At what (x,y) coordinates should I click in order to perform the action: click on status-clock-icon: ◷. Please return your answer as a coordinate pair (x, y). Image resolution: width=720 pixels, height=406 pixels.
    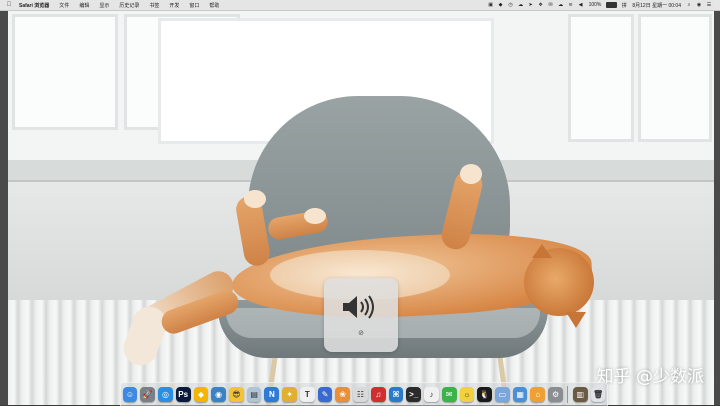
    Looking at the image, I should click on (511, 5).